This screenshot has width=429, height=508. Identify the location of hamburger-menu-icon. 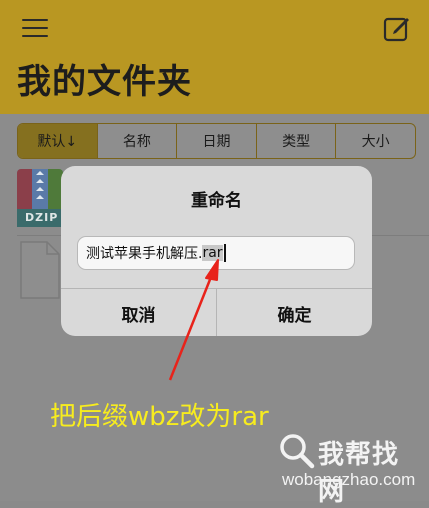
(35, 28).